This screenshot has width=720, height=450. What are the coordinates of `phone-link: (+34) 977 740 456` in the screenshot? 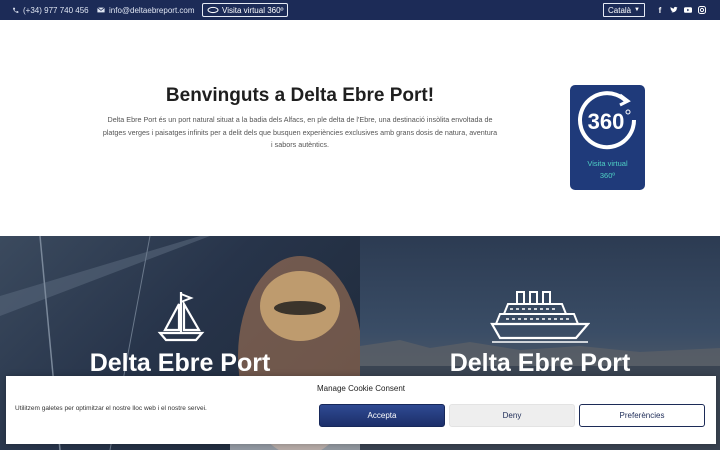 It's located at (50, 10).